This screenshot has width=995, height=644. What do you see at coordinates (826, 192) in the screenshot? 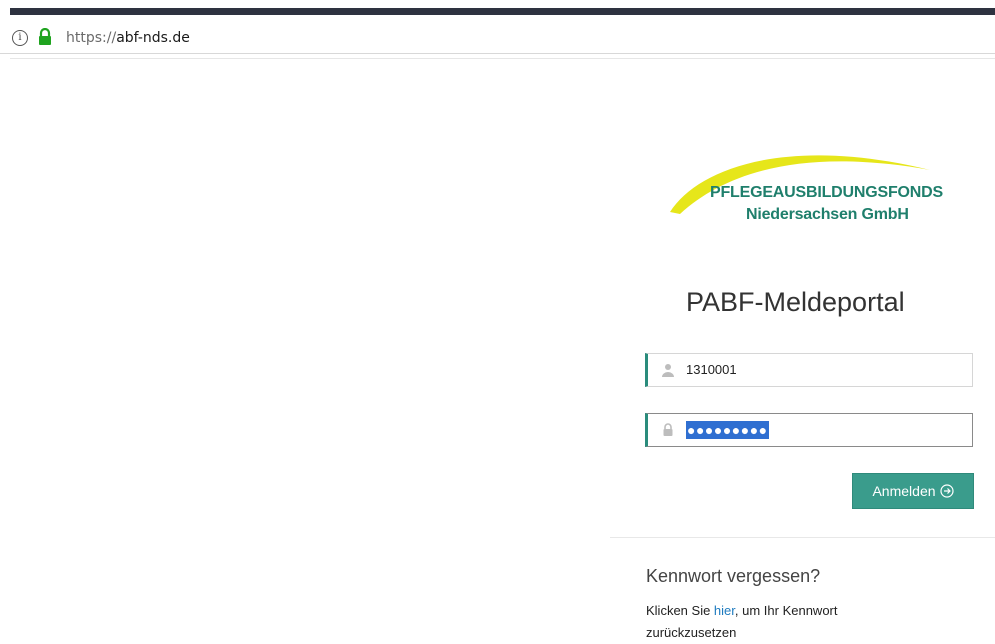
I see `logo-text-line1: PFLEGEAUSBILDUNGSFONDS` at bounding box center [826, 192].